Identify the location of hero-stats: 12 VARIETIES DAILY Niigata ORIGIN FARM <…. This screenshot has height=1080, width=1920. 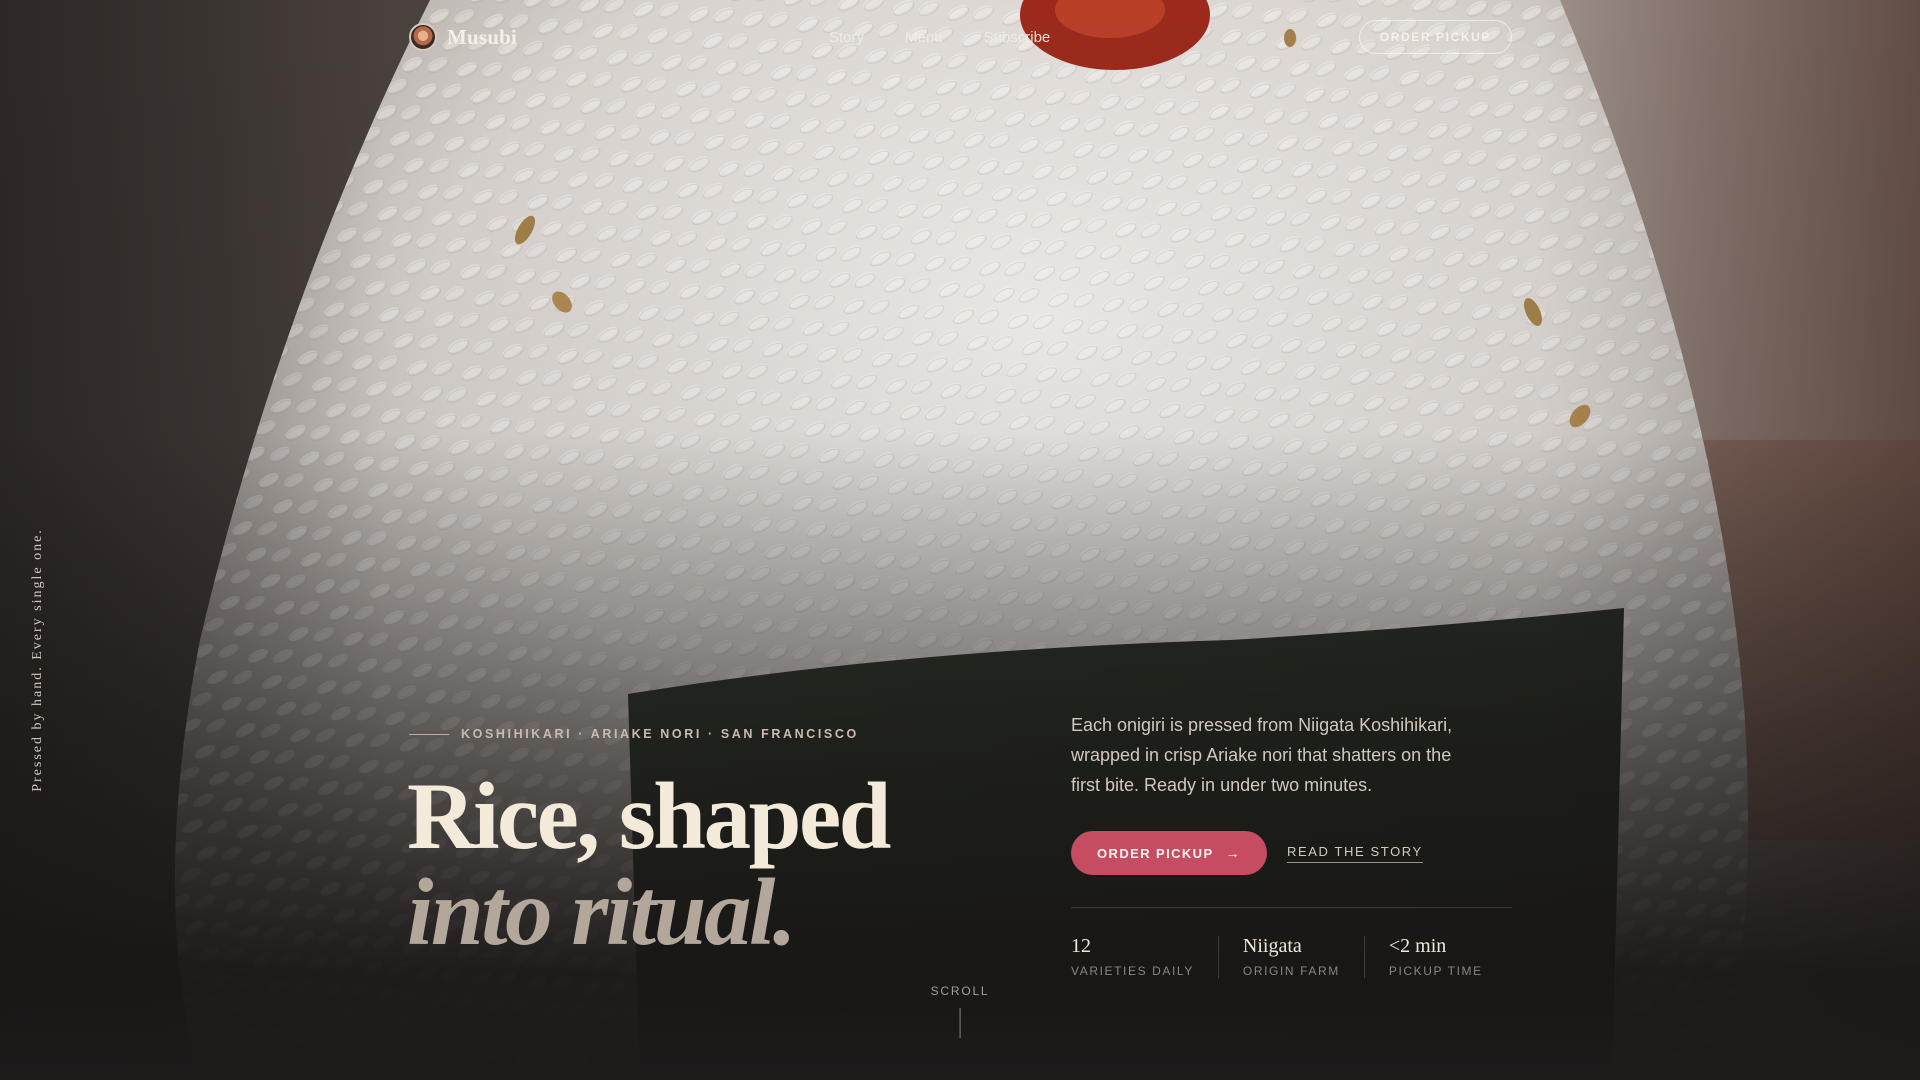
(1289, 957).